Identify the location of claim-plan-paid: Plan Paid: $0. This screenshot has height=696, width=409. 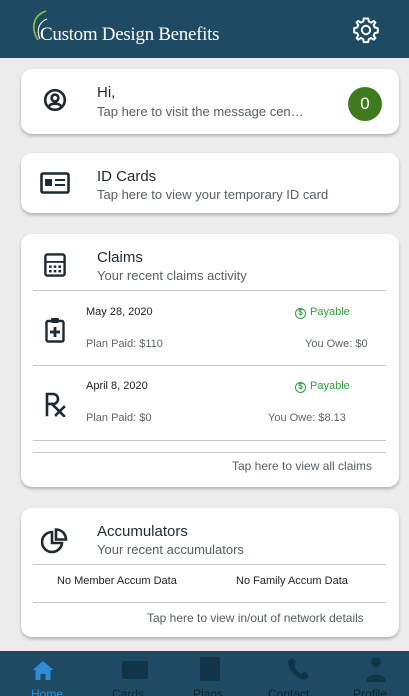
(119, 418).